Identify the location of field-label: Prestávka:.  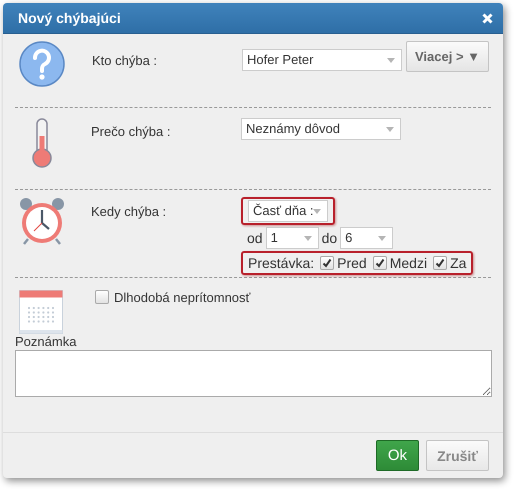
(281, 263).